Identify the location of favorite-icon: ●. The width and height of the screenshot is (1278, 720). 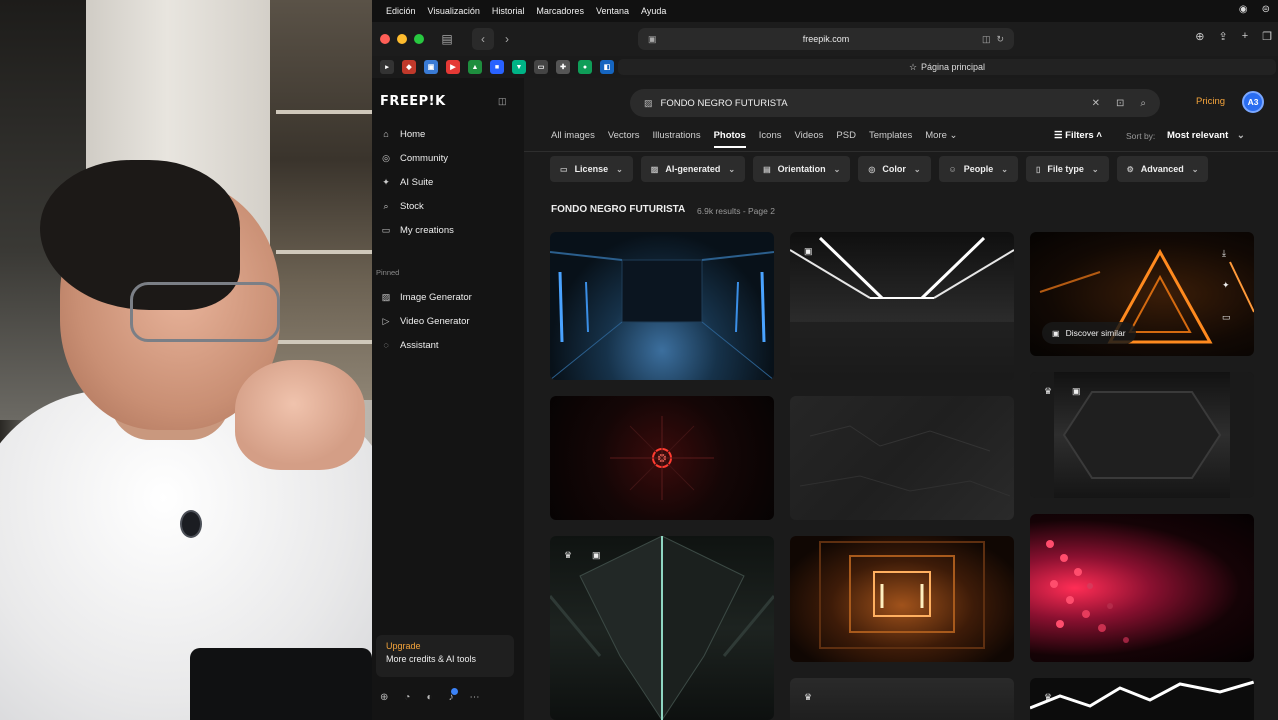
(585, 67).